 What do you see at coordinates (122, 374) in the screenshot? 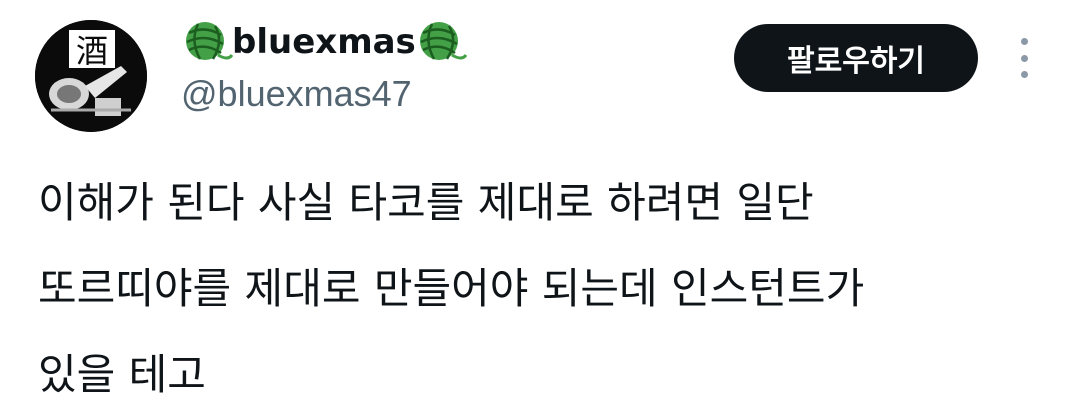
I see `tweet-line: 있을 테고` at bounding box center [122, 374].